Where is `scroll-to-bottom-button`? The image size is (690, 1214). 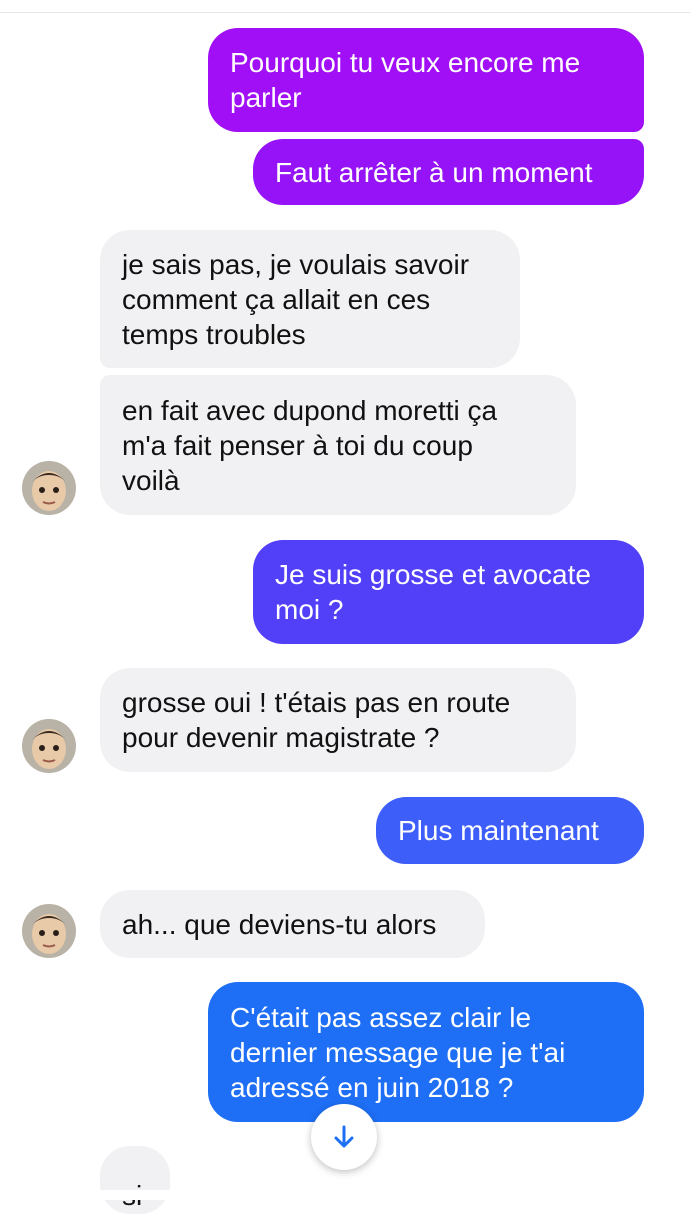
scroll-to-bottom-button is located at coordinates (344, 1137).